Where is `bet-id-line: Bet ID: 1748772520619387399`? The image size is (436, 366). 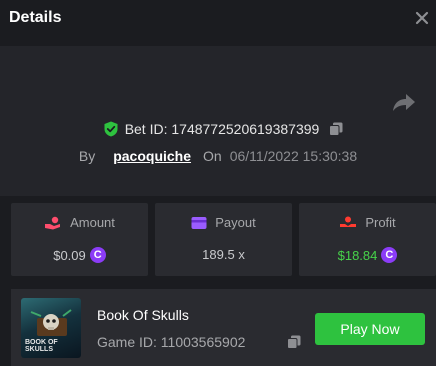
bet-id-line: Bet ID: 1748772520619387399 is located at coordinates (218, 129).